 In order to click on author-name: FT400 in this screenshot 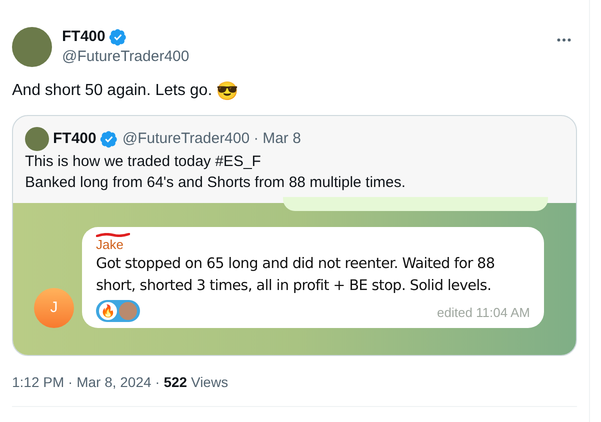, I will do `click(84, 37)`.